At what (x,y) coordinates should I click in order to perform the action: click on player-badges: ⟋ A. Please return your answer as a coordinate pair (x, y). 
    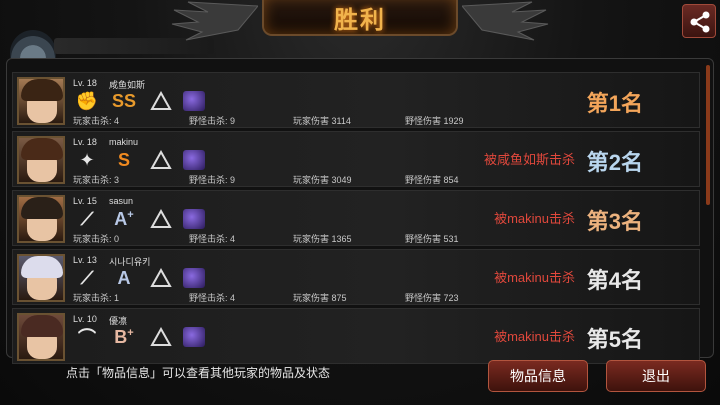
    Looking at the image, I should click on (140, 278).